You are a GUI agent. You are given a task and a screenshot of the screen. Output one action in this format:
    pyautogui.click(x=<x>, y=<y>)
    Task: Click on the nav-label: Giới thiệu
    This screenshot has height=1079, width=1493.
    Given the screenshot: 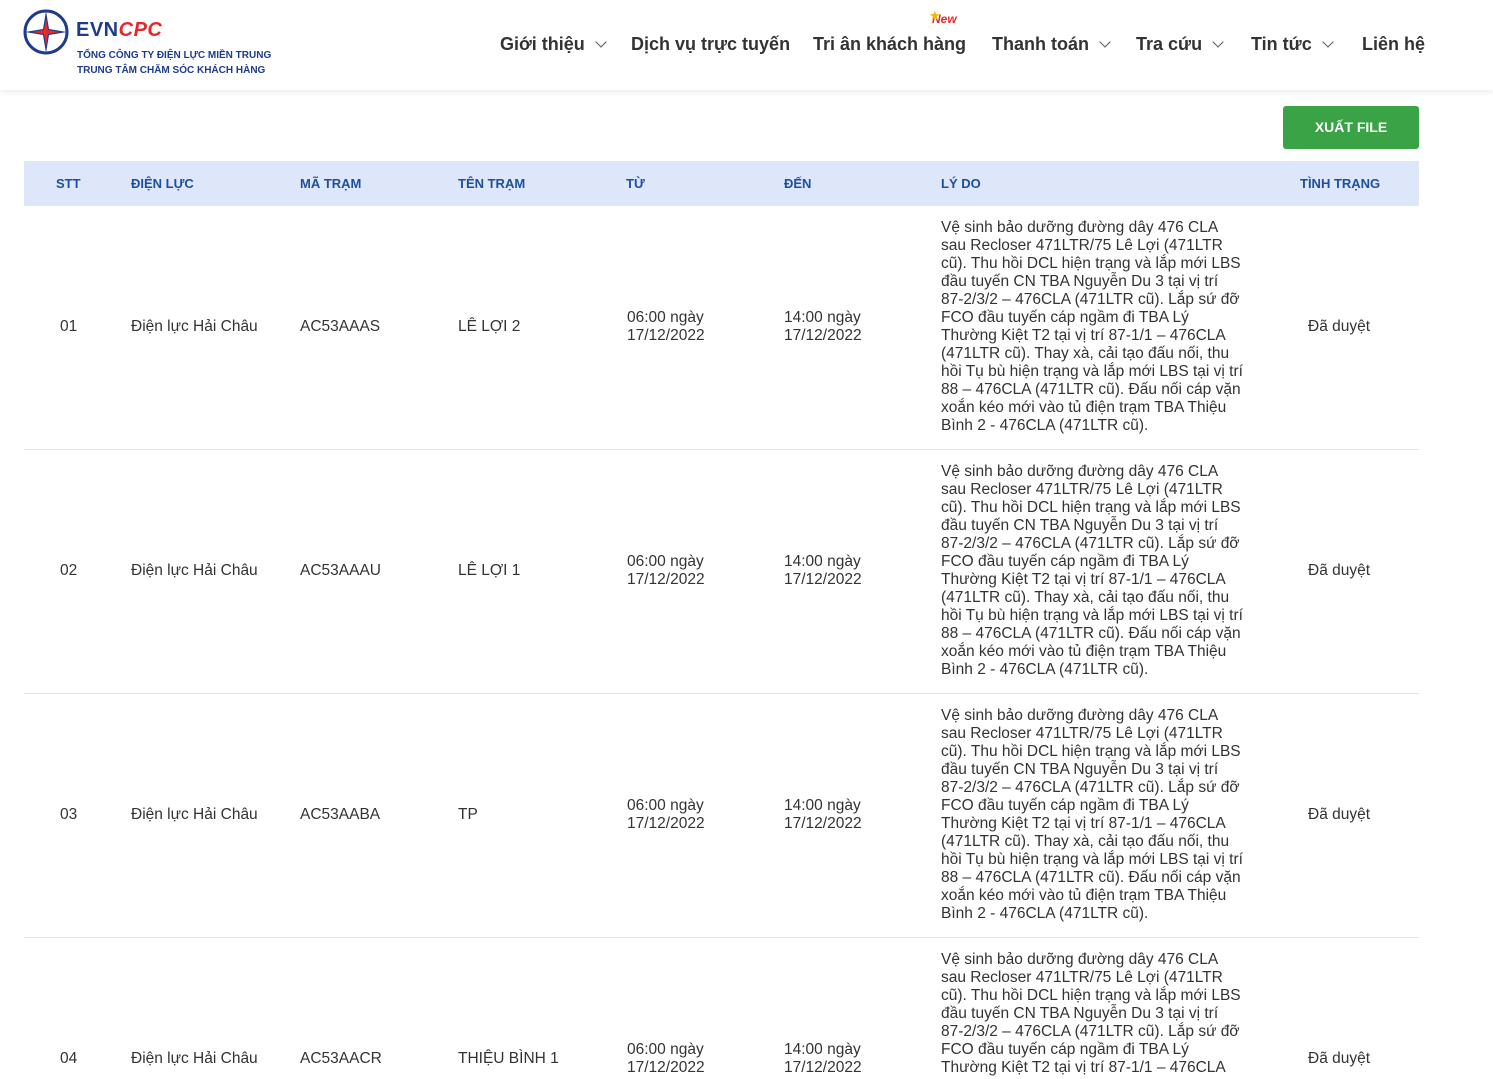 What is the action you would take?
    pyautogui.click(x=542, y=44)
    